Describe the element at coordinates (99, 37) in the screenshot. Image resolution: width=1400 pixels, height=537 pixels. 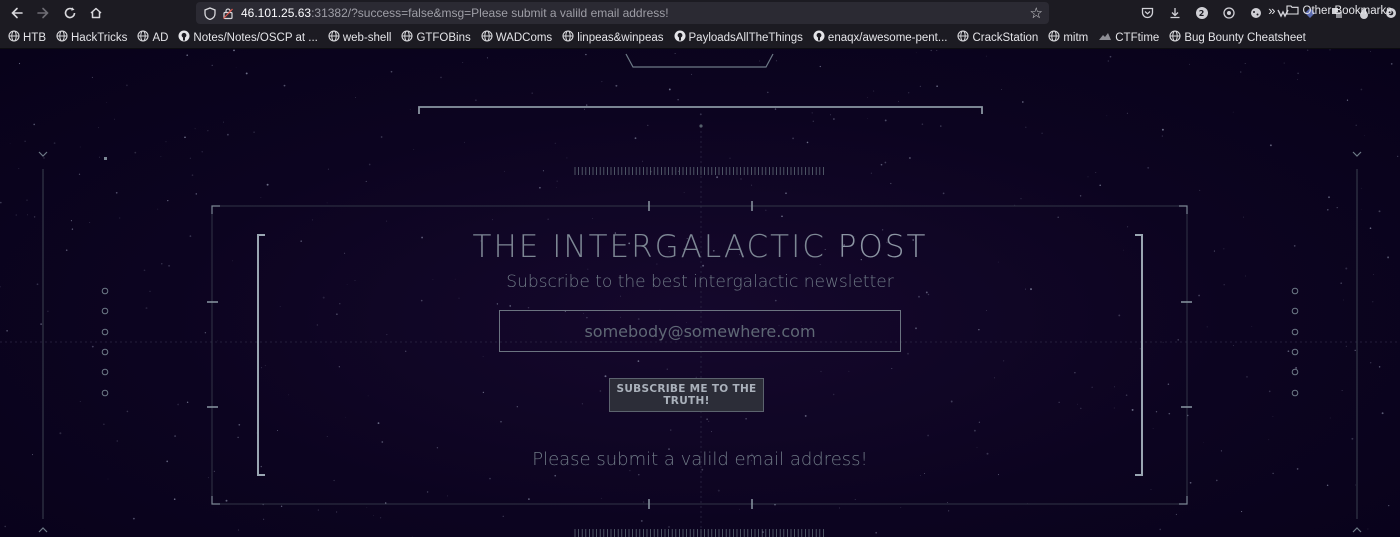
I see `bookmark-label: HackTricks` at that location.